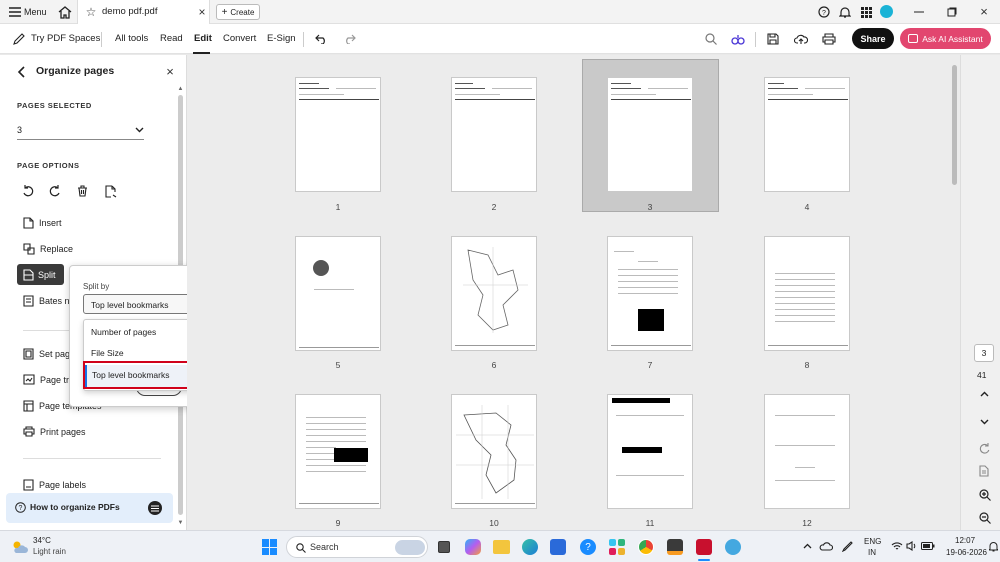 This screenshot has height=562, width=1000. Describe the element at coordinates (984, 394) in the screenshot. I see `page-up-chevron-icon` at that location.